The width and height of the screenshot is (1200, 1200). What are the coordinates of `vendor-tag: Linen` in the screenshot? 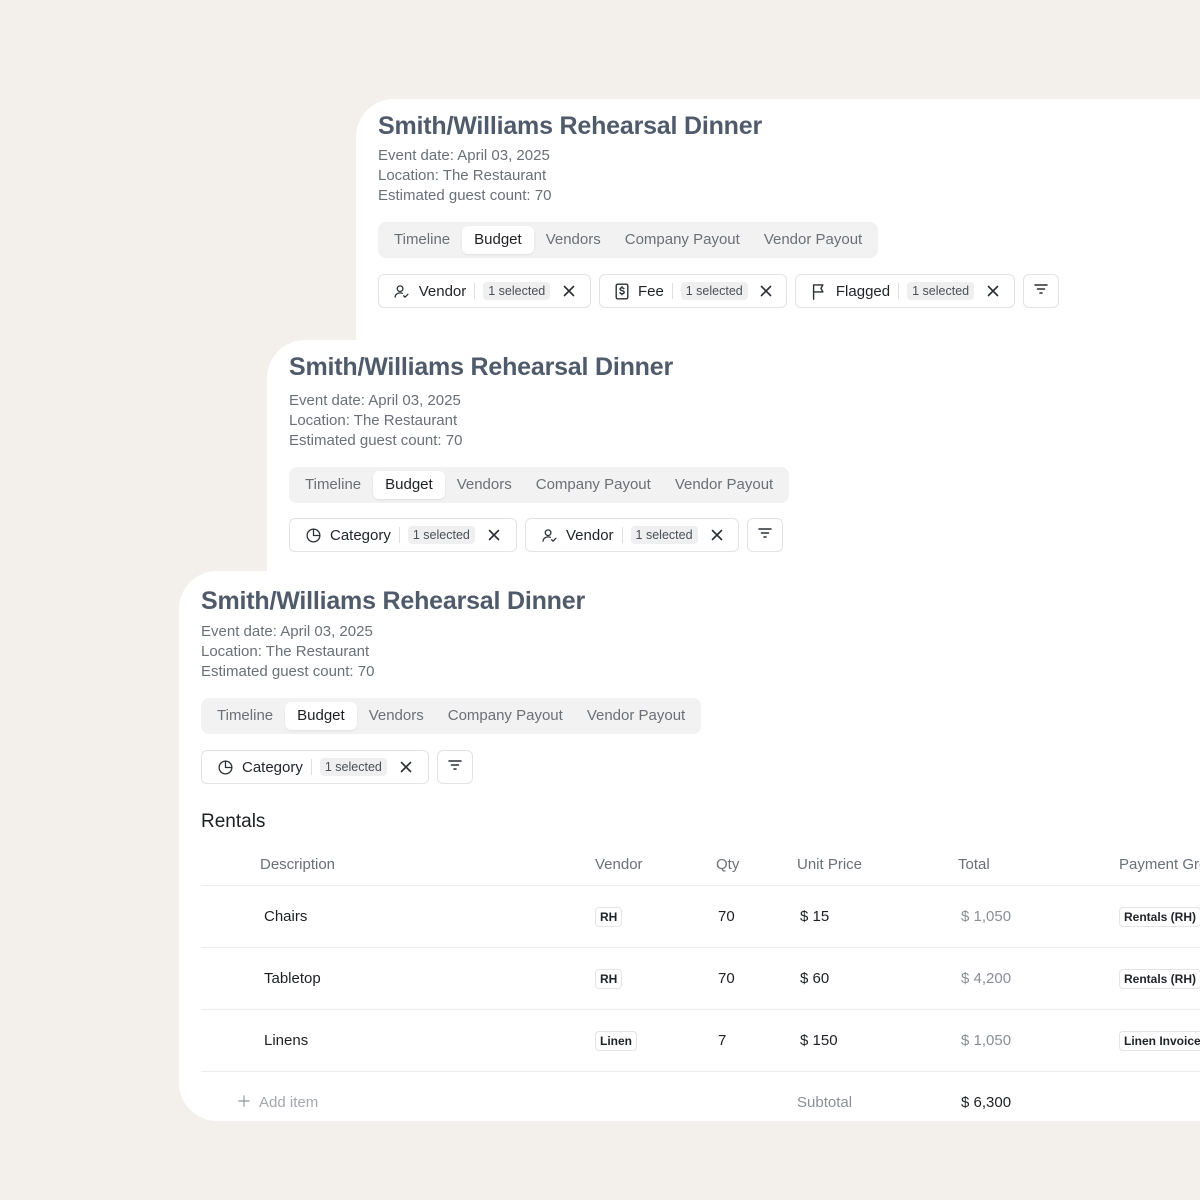 It's located at (616, 1040).